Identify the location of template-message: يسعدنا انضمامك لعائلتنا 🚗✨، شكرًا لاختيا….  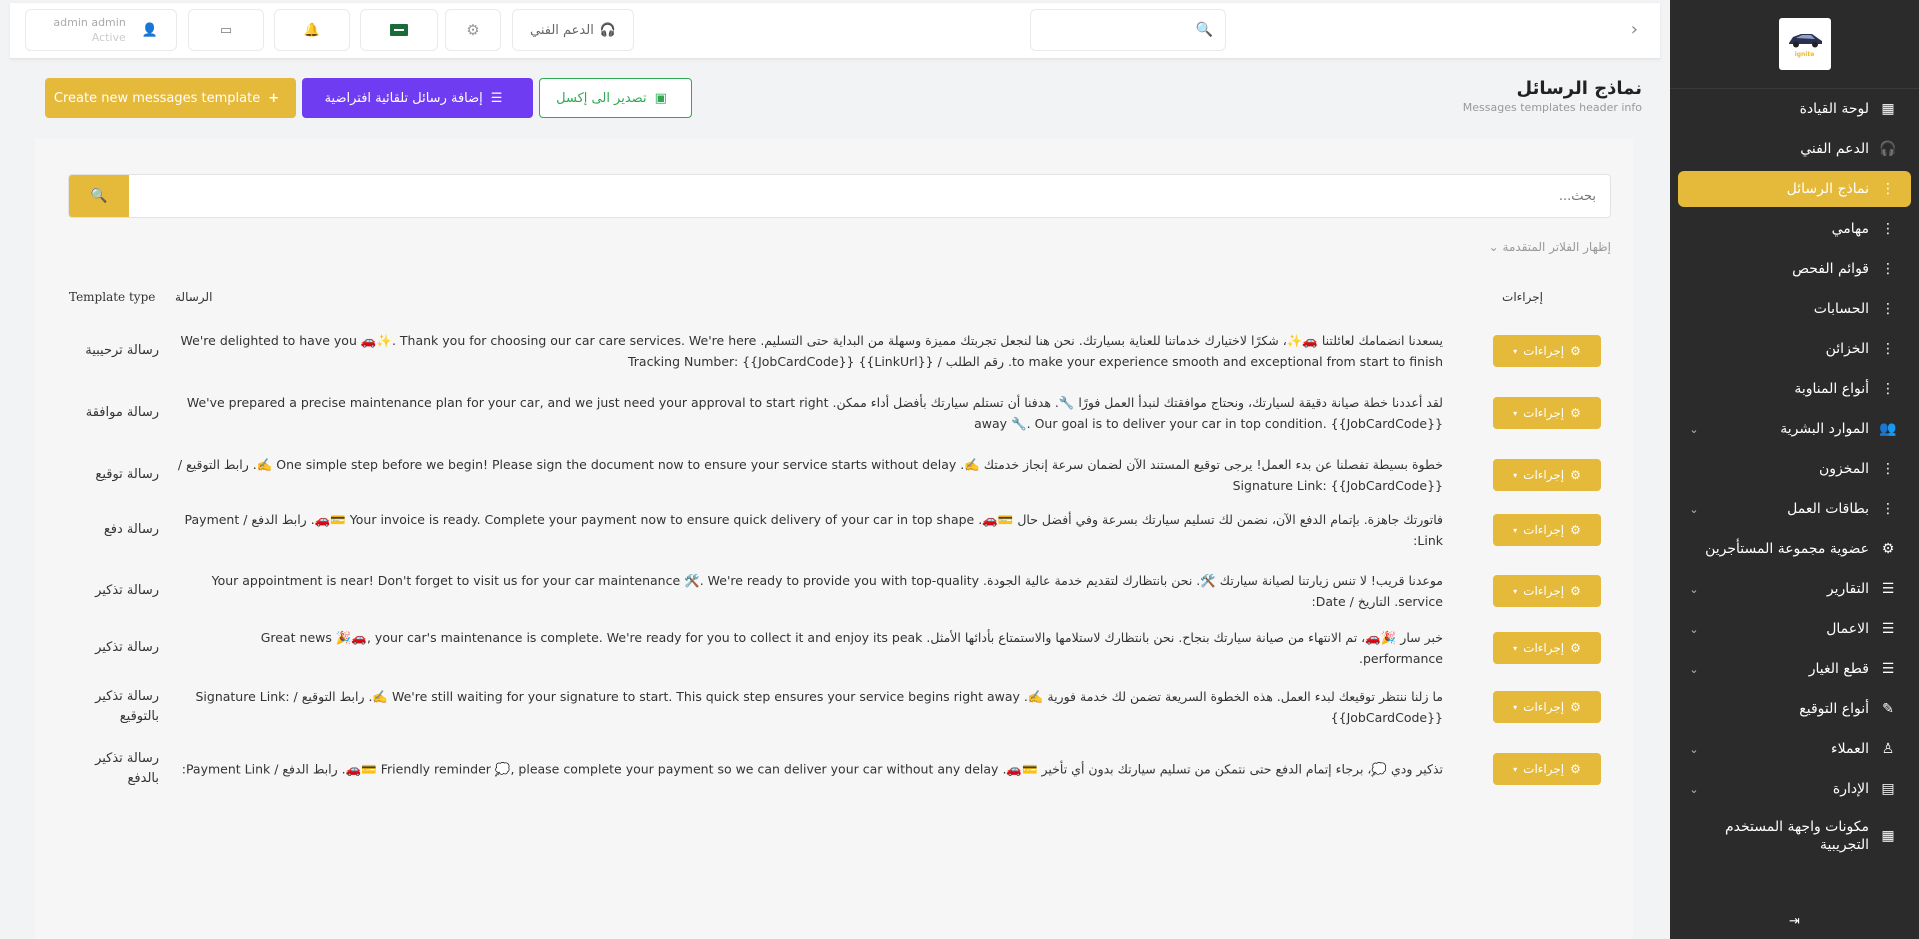
(811, 351).